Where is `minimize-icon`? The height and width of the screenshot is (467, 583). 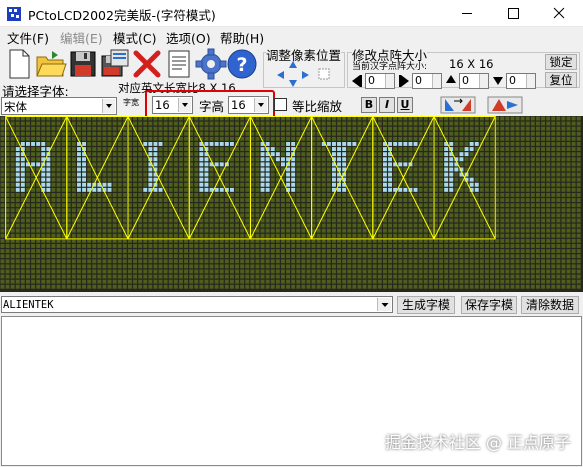 minimize-icon is located at coordinates (467, 13).